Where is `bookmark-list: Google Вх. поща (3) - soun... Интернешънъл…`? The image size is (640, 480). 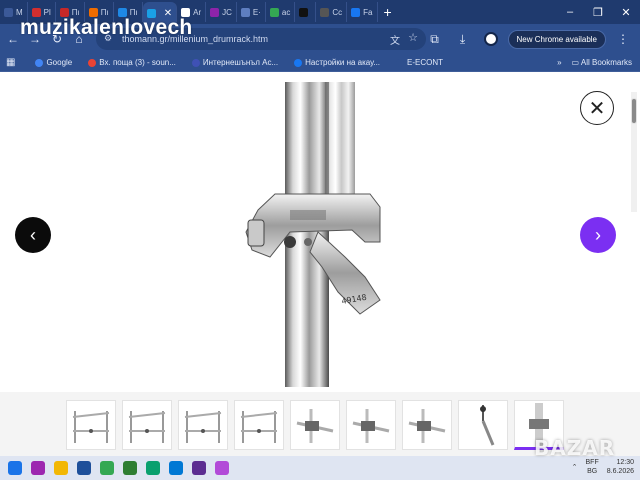 bookmark-list: Google Вх. поща (3) - soun... Интернешънъл… is located at coordinates (239, 62).